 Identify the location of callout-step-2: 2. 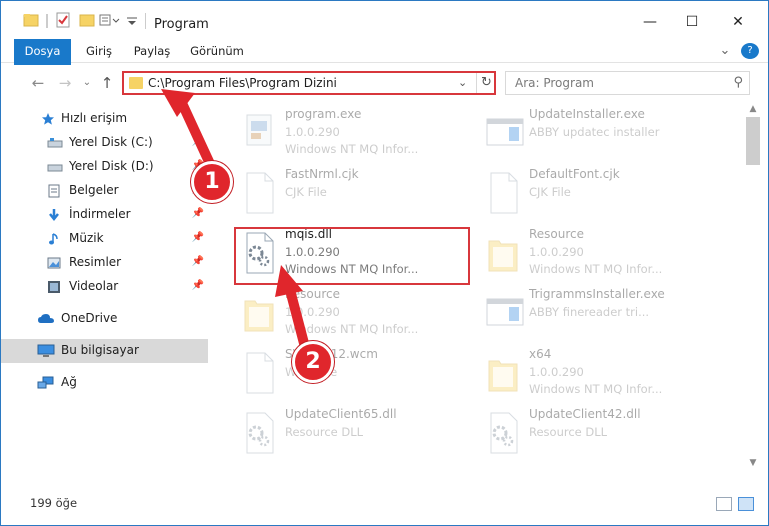
(313, 362).